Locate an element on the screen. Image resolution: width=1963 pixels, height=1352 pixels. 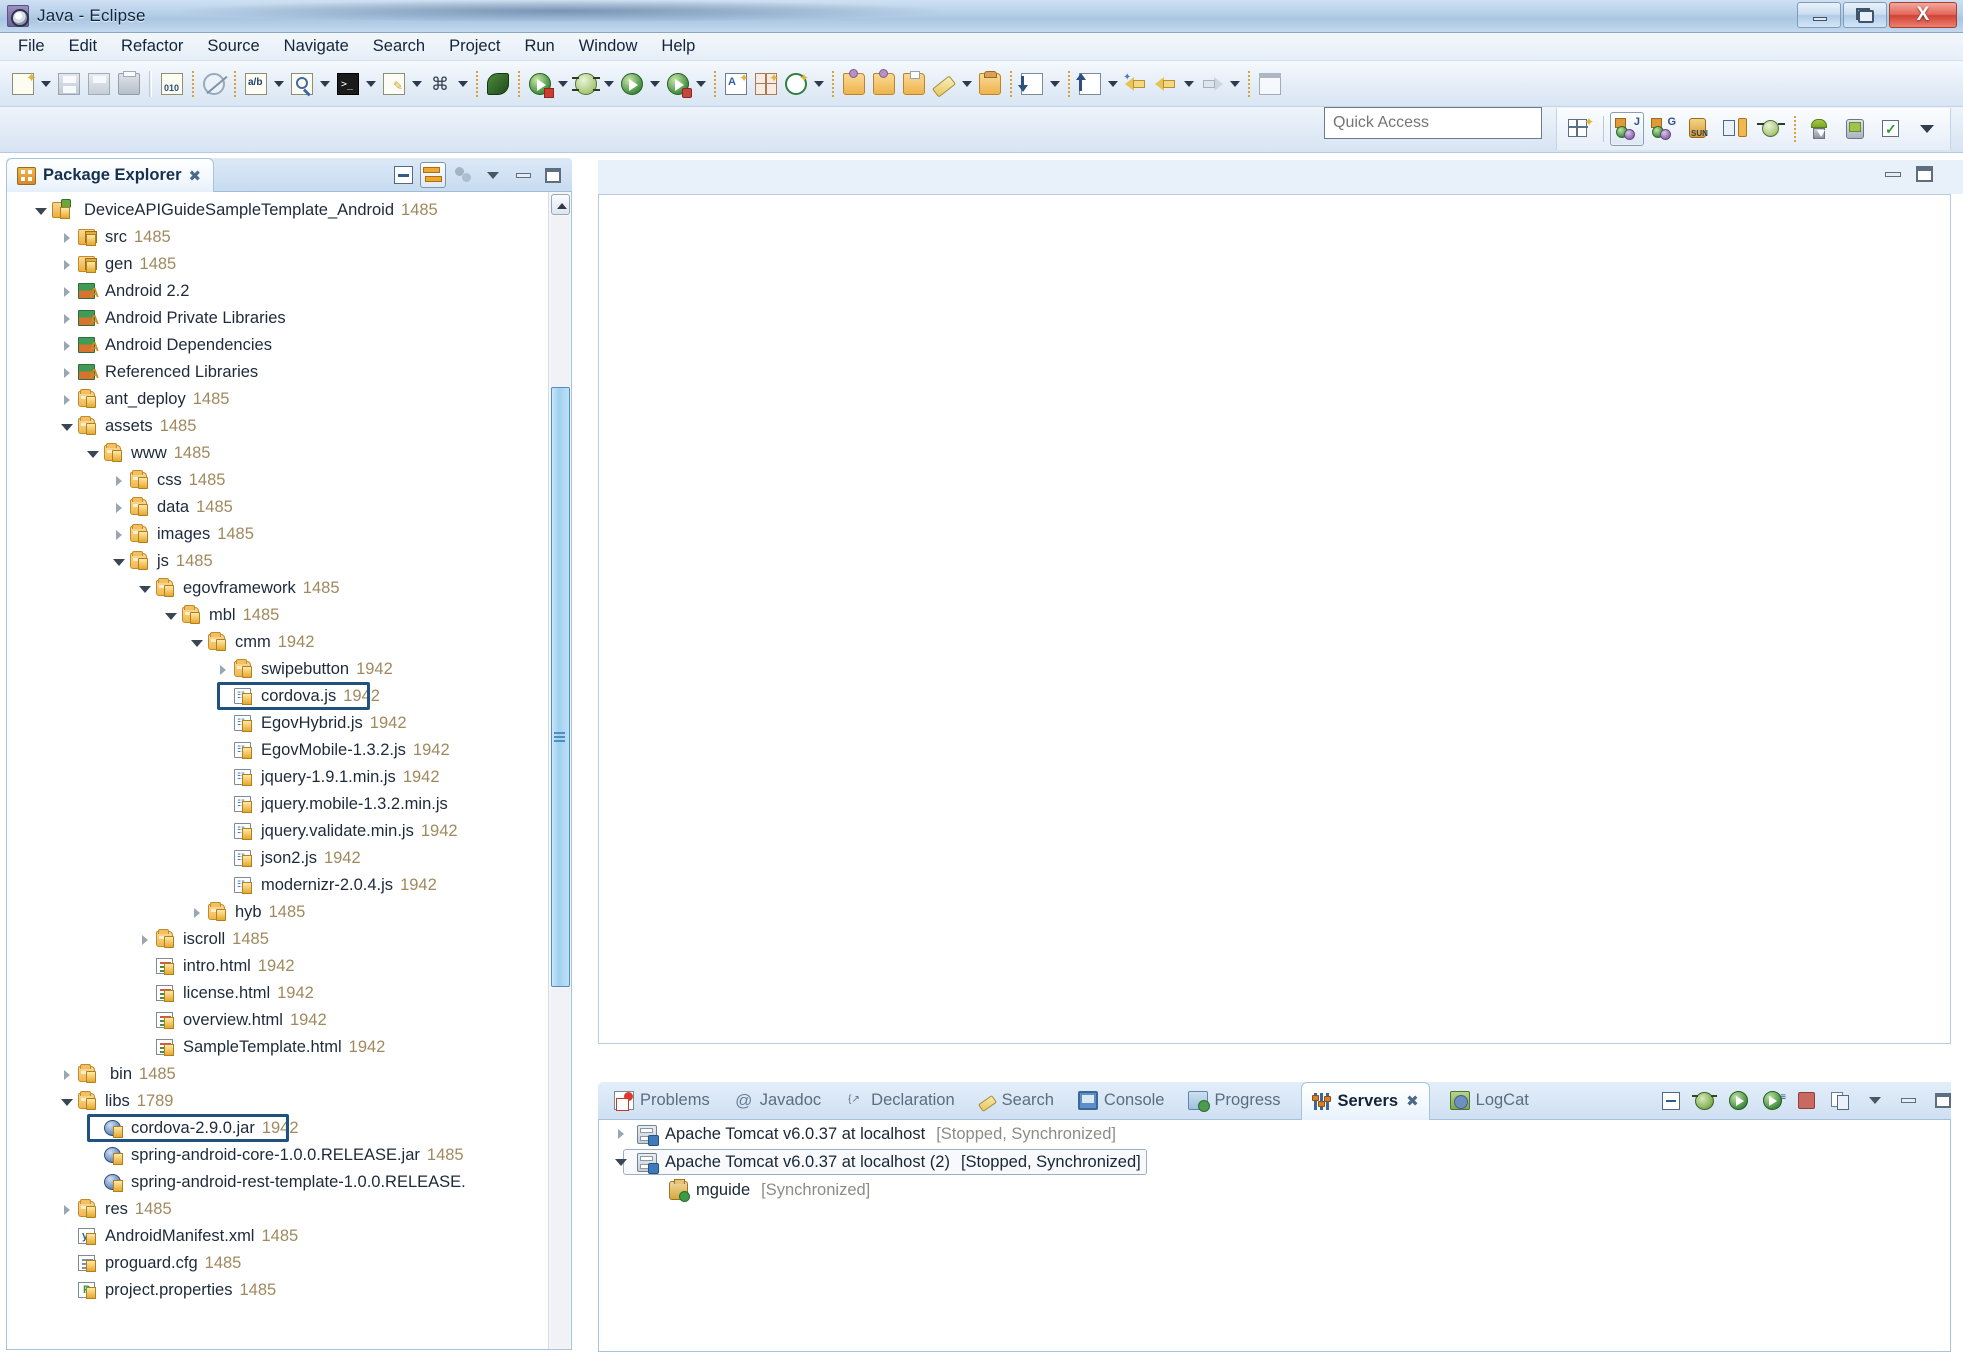
menu-source: Source is located at coordinates (233, 46).